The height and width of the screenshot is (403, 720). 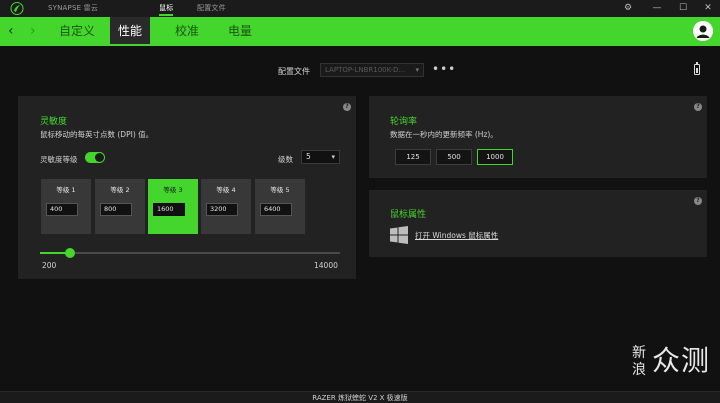 What do you see at coordinates (326, 265) in the screenshot?
I see `dpi-slider-max: 14000` at bounding box center [326, 265].